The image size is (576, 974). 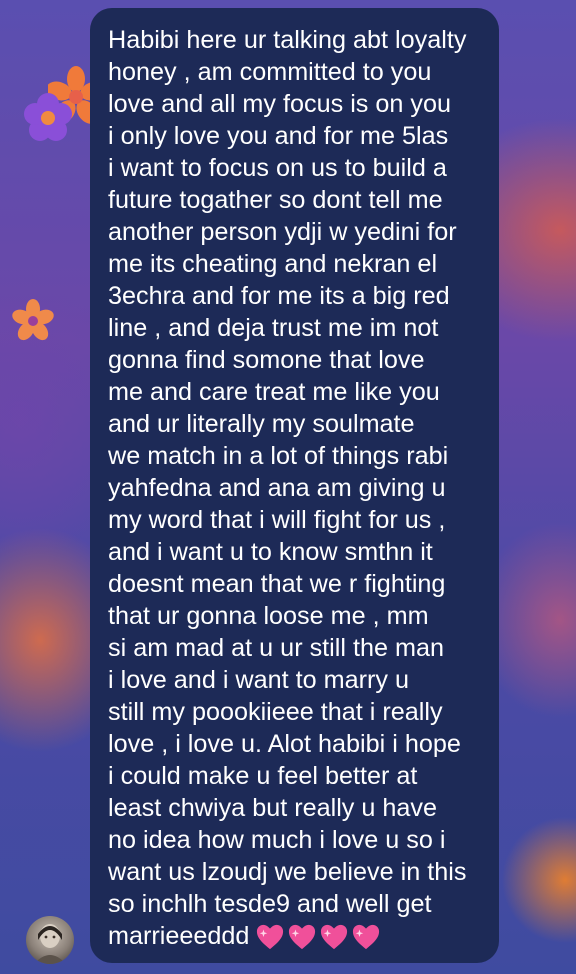 What do you see at coordinates (266, 360) in the screenshot?
I see `message-line: gonna find somone that love` at bounding box center [266, 360].